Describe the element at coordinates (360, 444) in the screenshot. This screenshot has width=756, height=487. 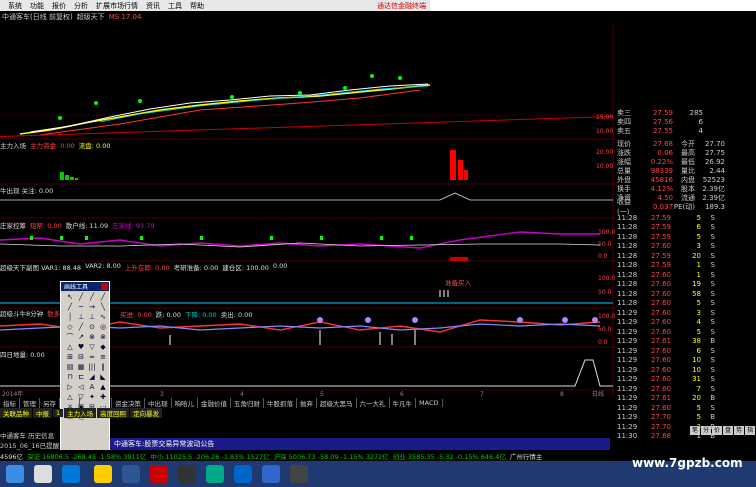
I see `news-ticker: 中通客车:股票交易异常波动公告` at that location.